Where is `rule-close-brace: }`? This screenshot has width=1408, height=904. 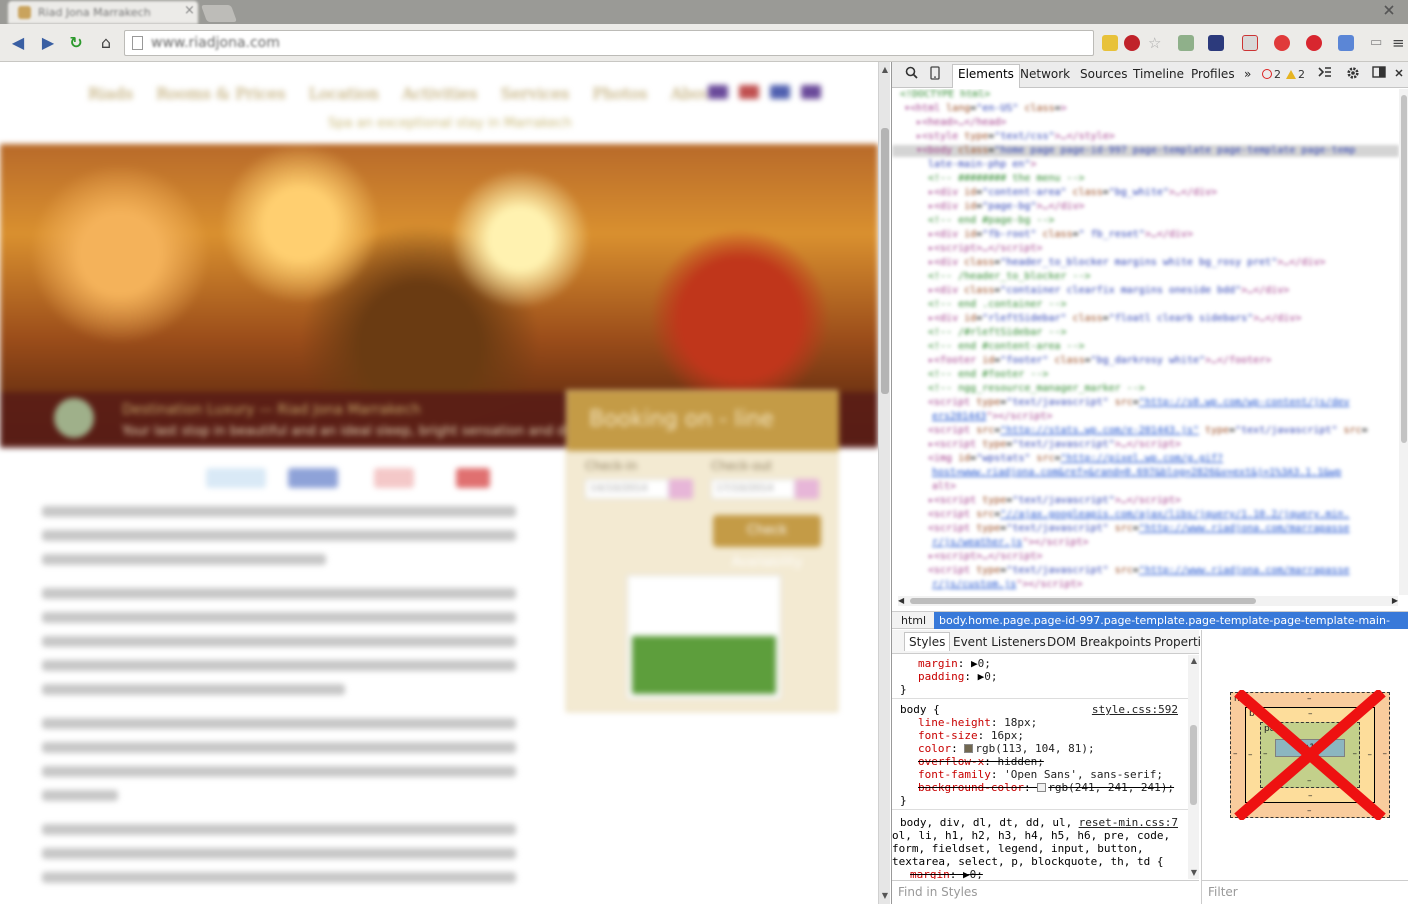 rule-close-brace: } is located at coordinates (903, 800).